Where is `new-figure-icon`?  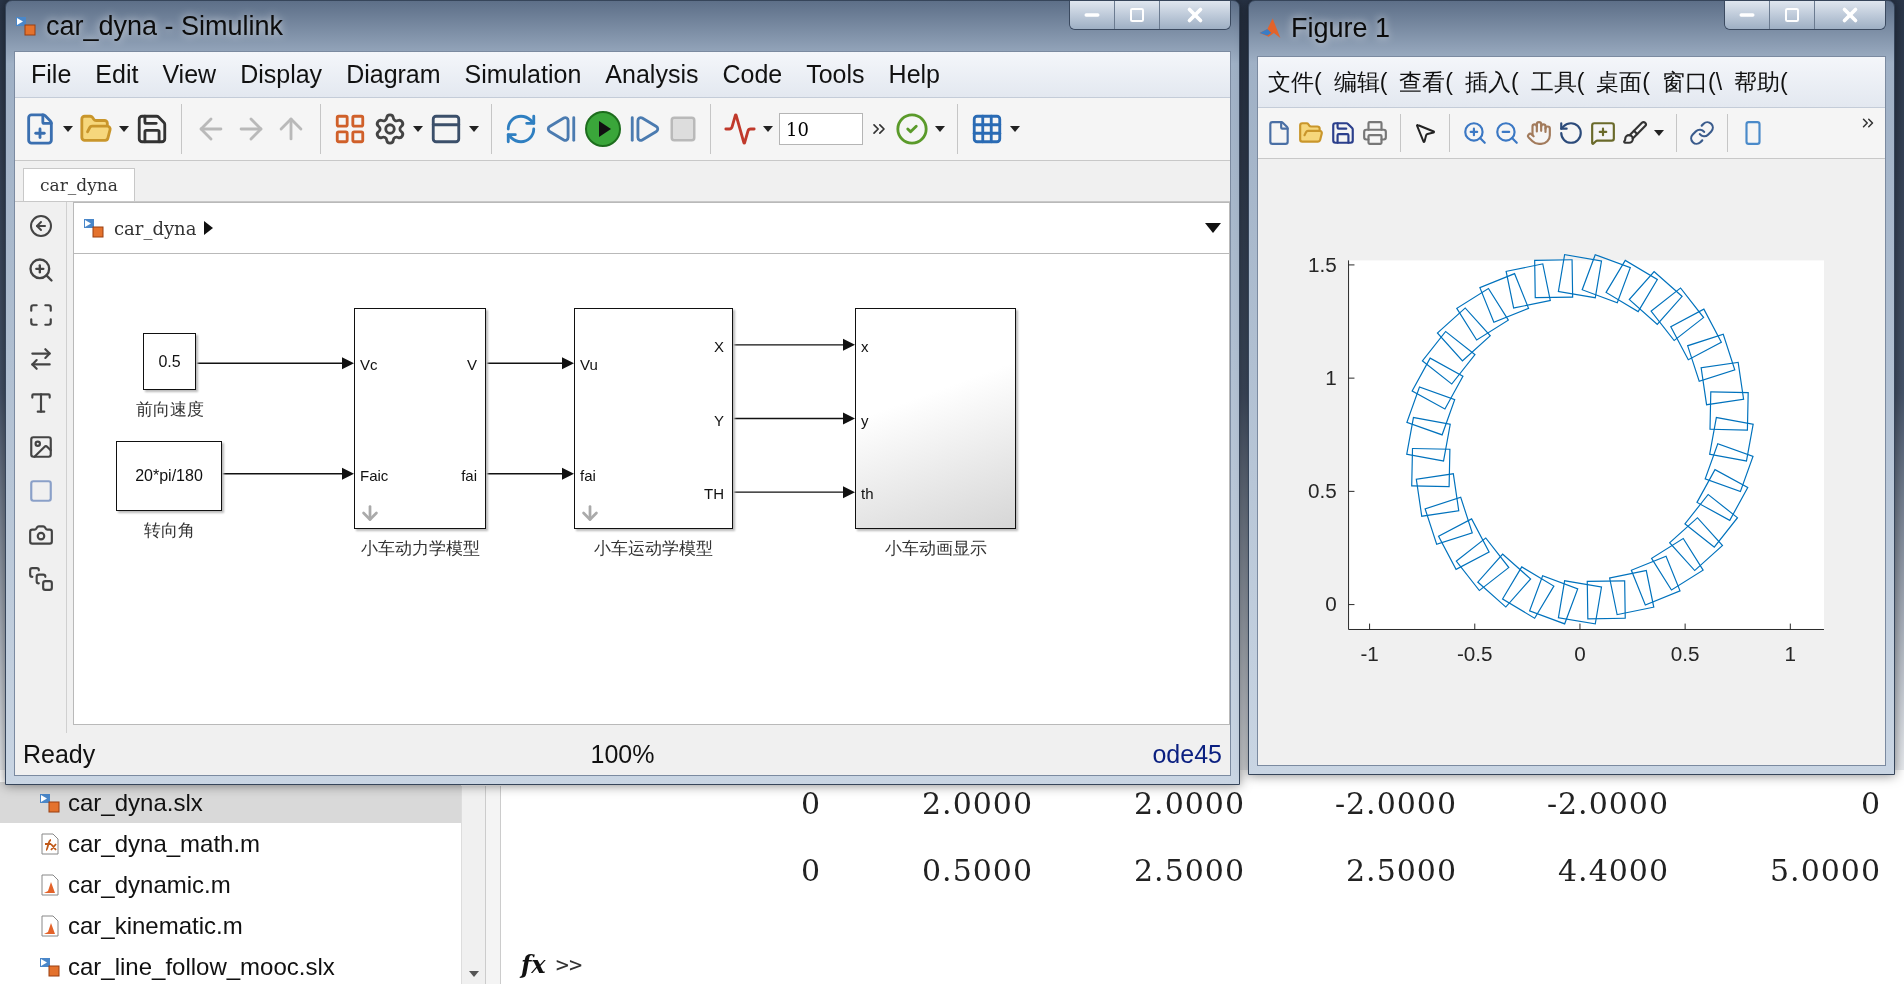
new-figure-icon is located at coordinates (1279, 133).